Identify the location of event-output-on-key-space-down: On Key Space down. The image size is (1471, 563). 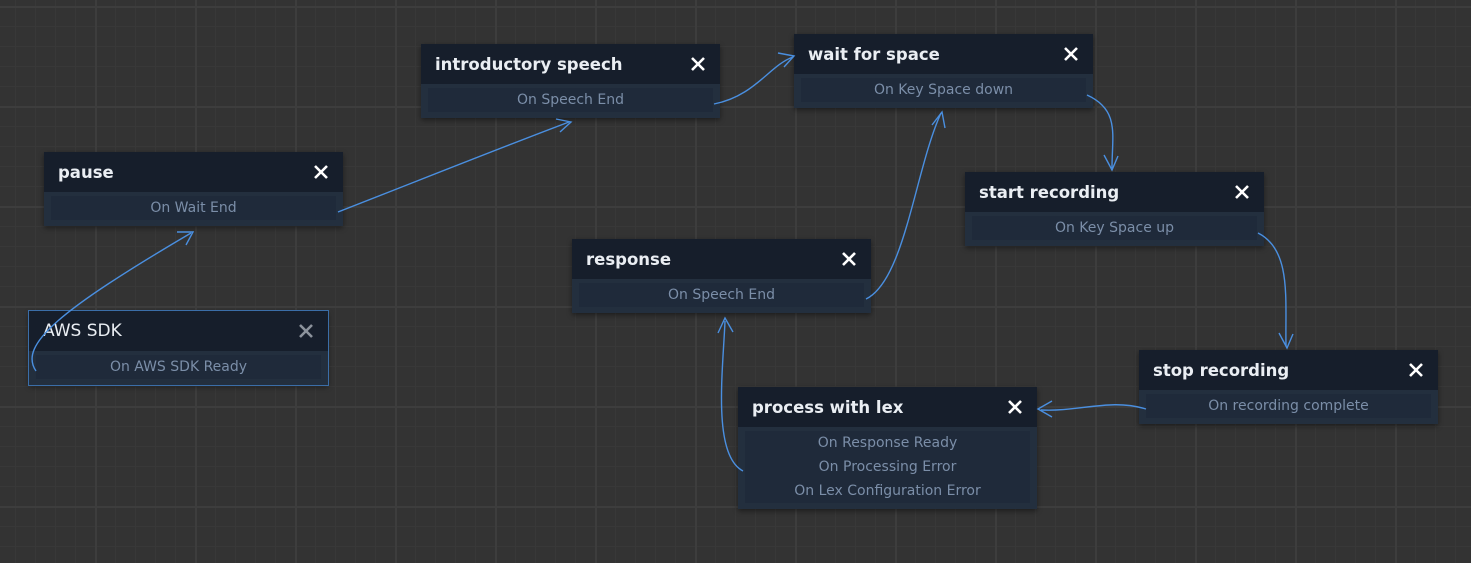
(943, 90).